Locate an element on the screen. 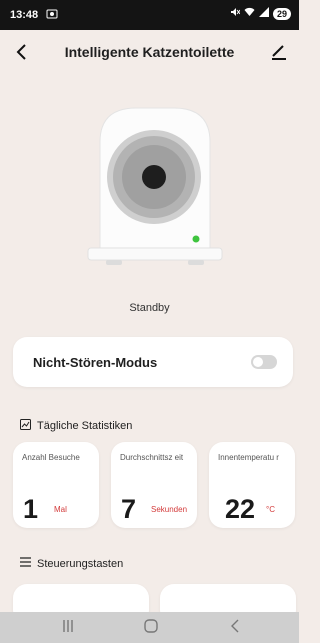 The height and width of the screenshot is (643, 320). device-status: Standby is located at coordinates (149, 308).